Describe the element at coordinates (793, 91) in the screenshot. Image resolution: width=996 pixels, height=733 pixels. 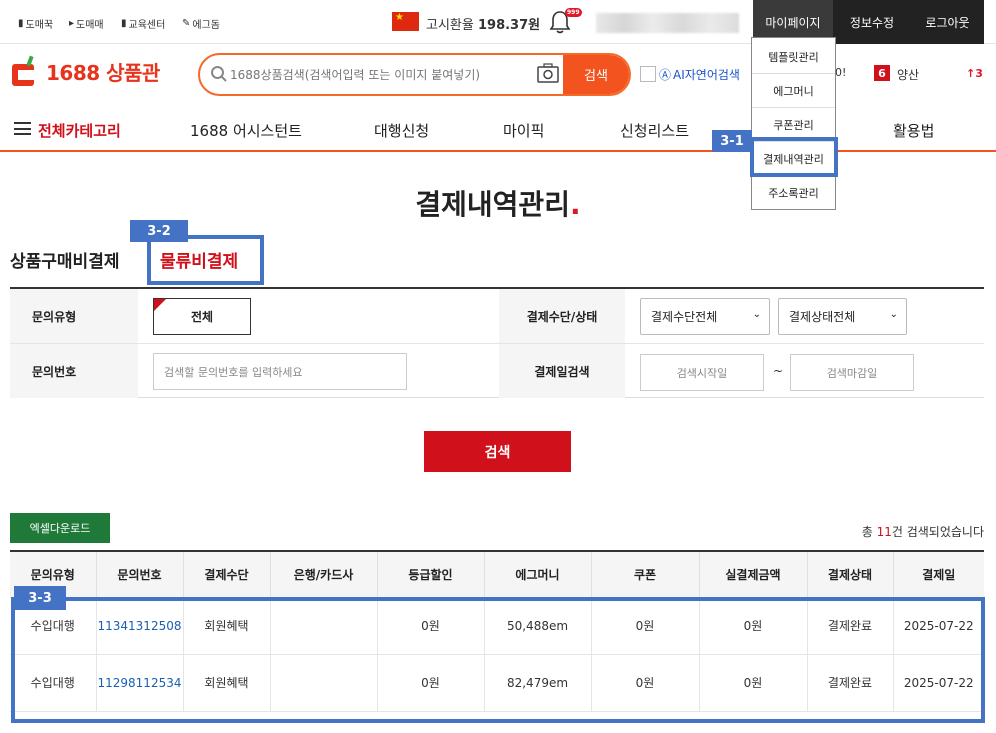
I see `menu-eggmoney: 에그머니` at that location.